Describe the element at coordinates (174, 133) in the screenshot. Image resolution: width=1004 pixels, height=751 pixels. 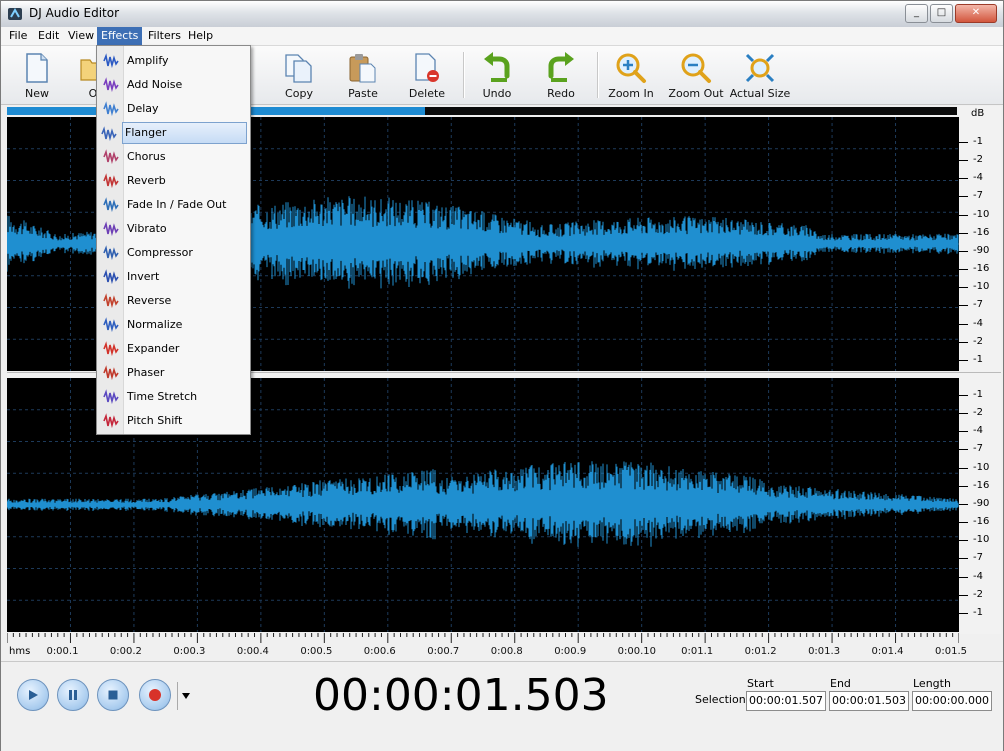
I see `effects-menu-item-flanger: Flanger` at that location.